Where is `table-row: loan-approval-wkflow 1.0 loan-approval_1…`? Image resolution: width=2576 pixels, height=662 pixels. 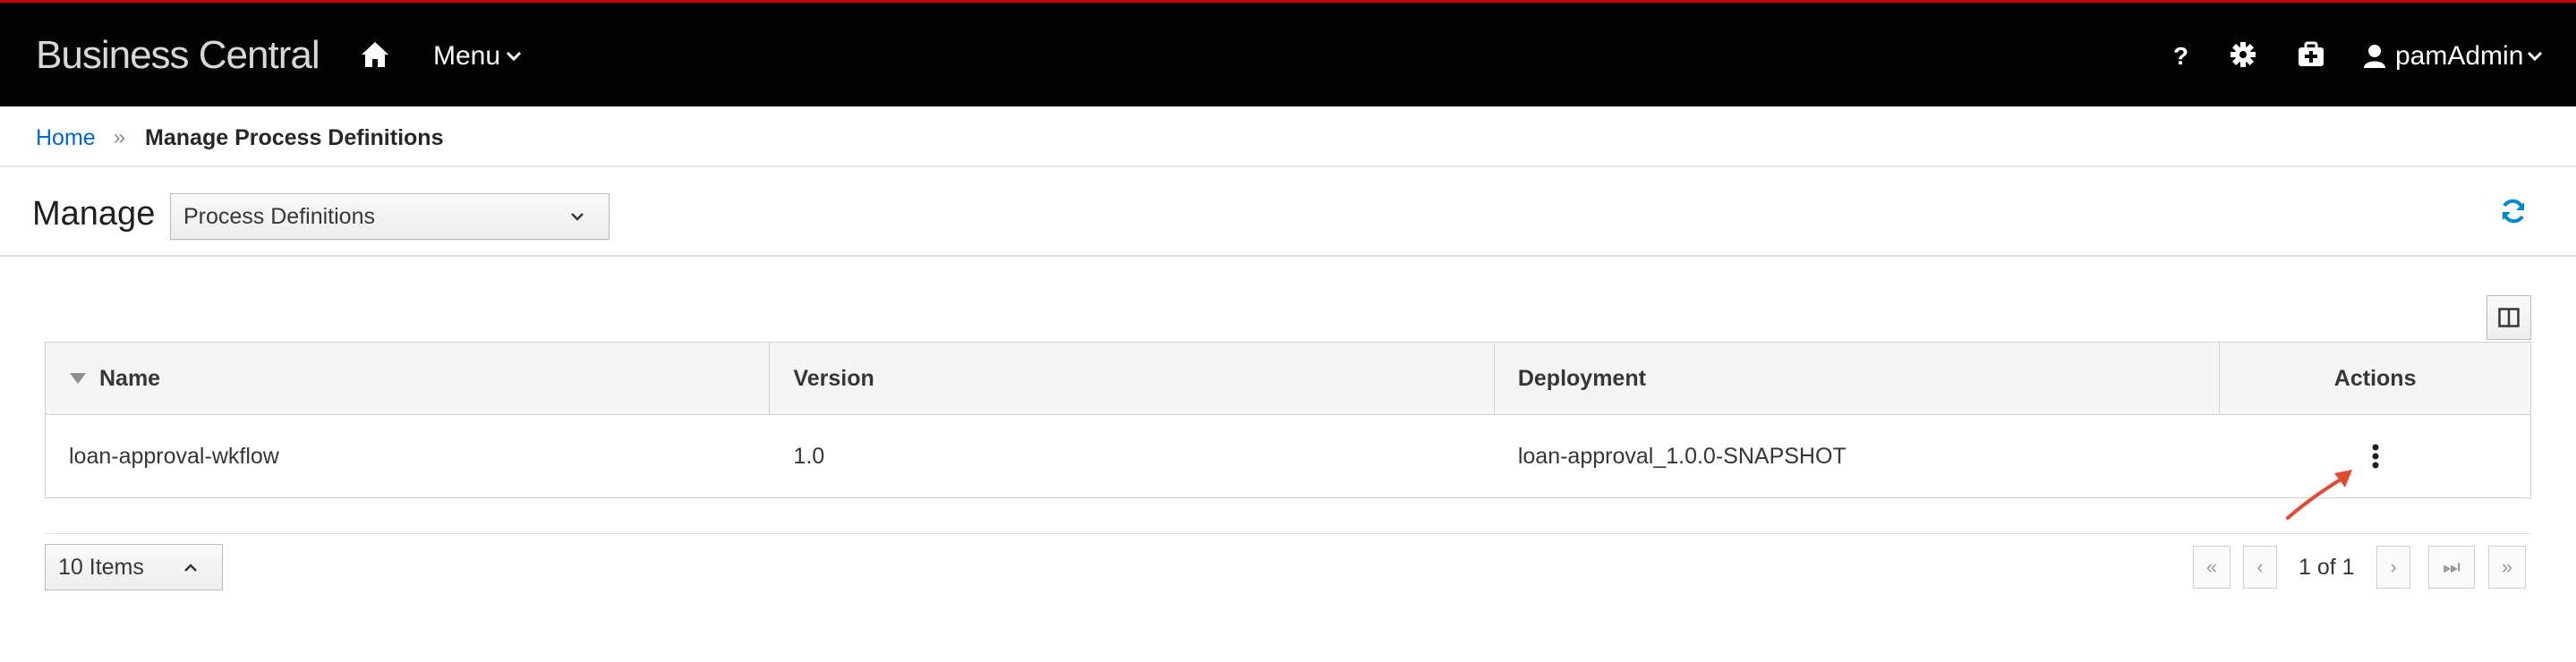 table-row: loan-approval-wkflow 1.0 loan-approval_1… is located at coordinates (1288, 456).